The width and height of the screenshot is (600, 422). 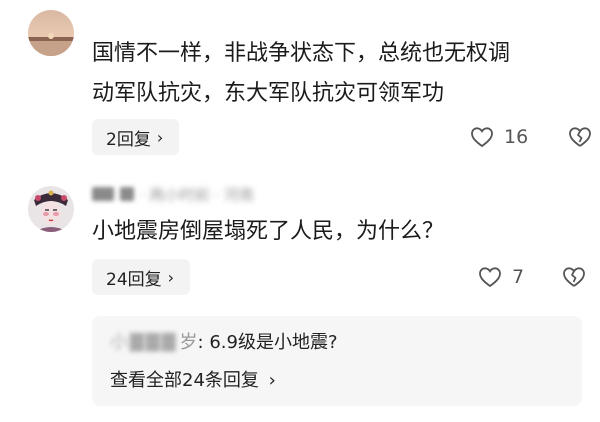 I want to click on like-count: 7, so click(x=518, y=277).